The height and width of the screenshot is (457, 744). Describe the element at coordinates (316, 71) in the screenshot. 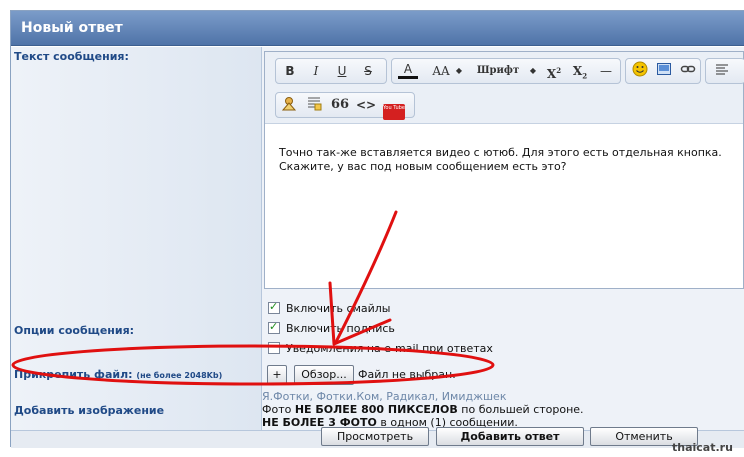

I see `italic-button: I` at that location.